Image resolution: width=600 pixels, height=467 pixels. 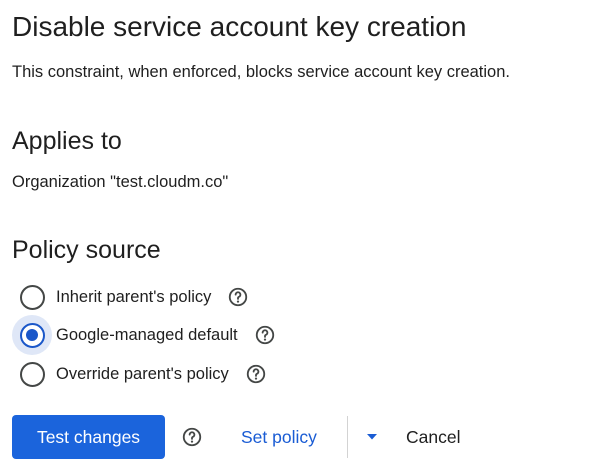 I want to click on radio-selected-dot, so click(x=32, y=335).